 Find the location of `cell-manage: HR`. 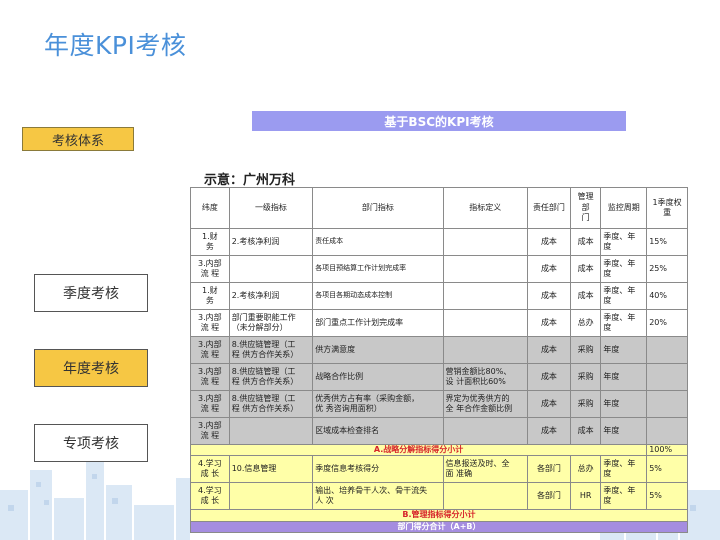

cell-manage: HR is located at coordinates (585, 496).